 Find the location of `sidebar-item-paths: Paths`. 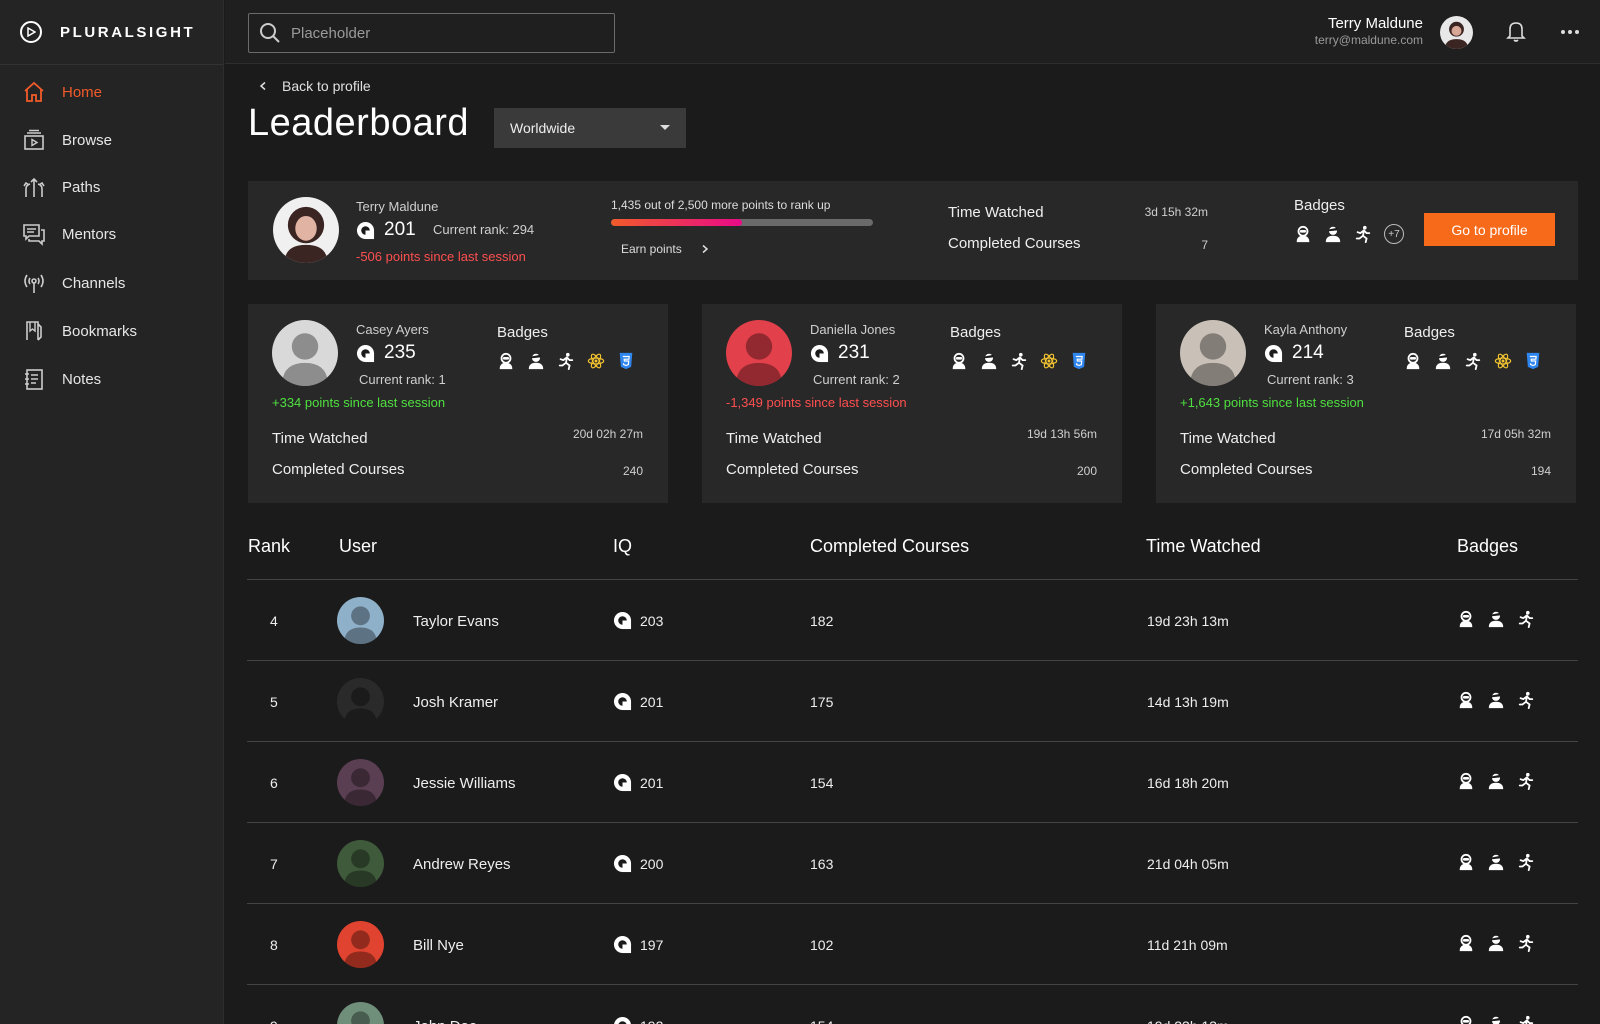

sidebar-item-paths: Paths is located at coordinates (112, 187).